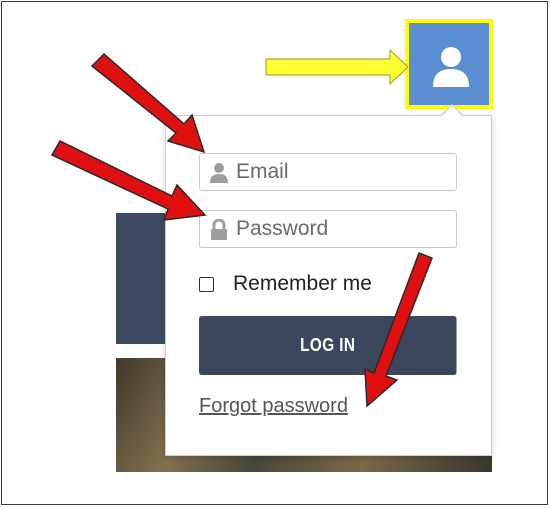 The width and height of the screenshot is (551, 508). I want to click on remember-me-checkbox, so click(206, 284).